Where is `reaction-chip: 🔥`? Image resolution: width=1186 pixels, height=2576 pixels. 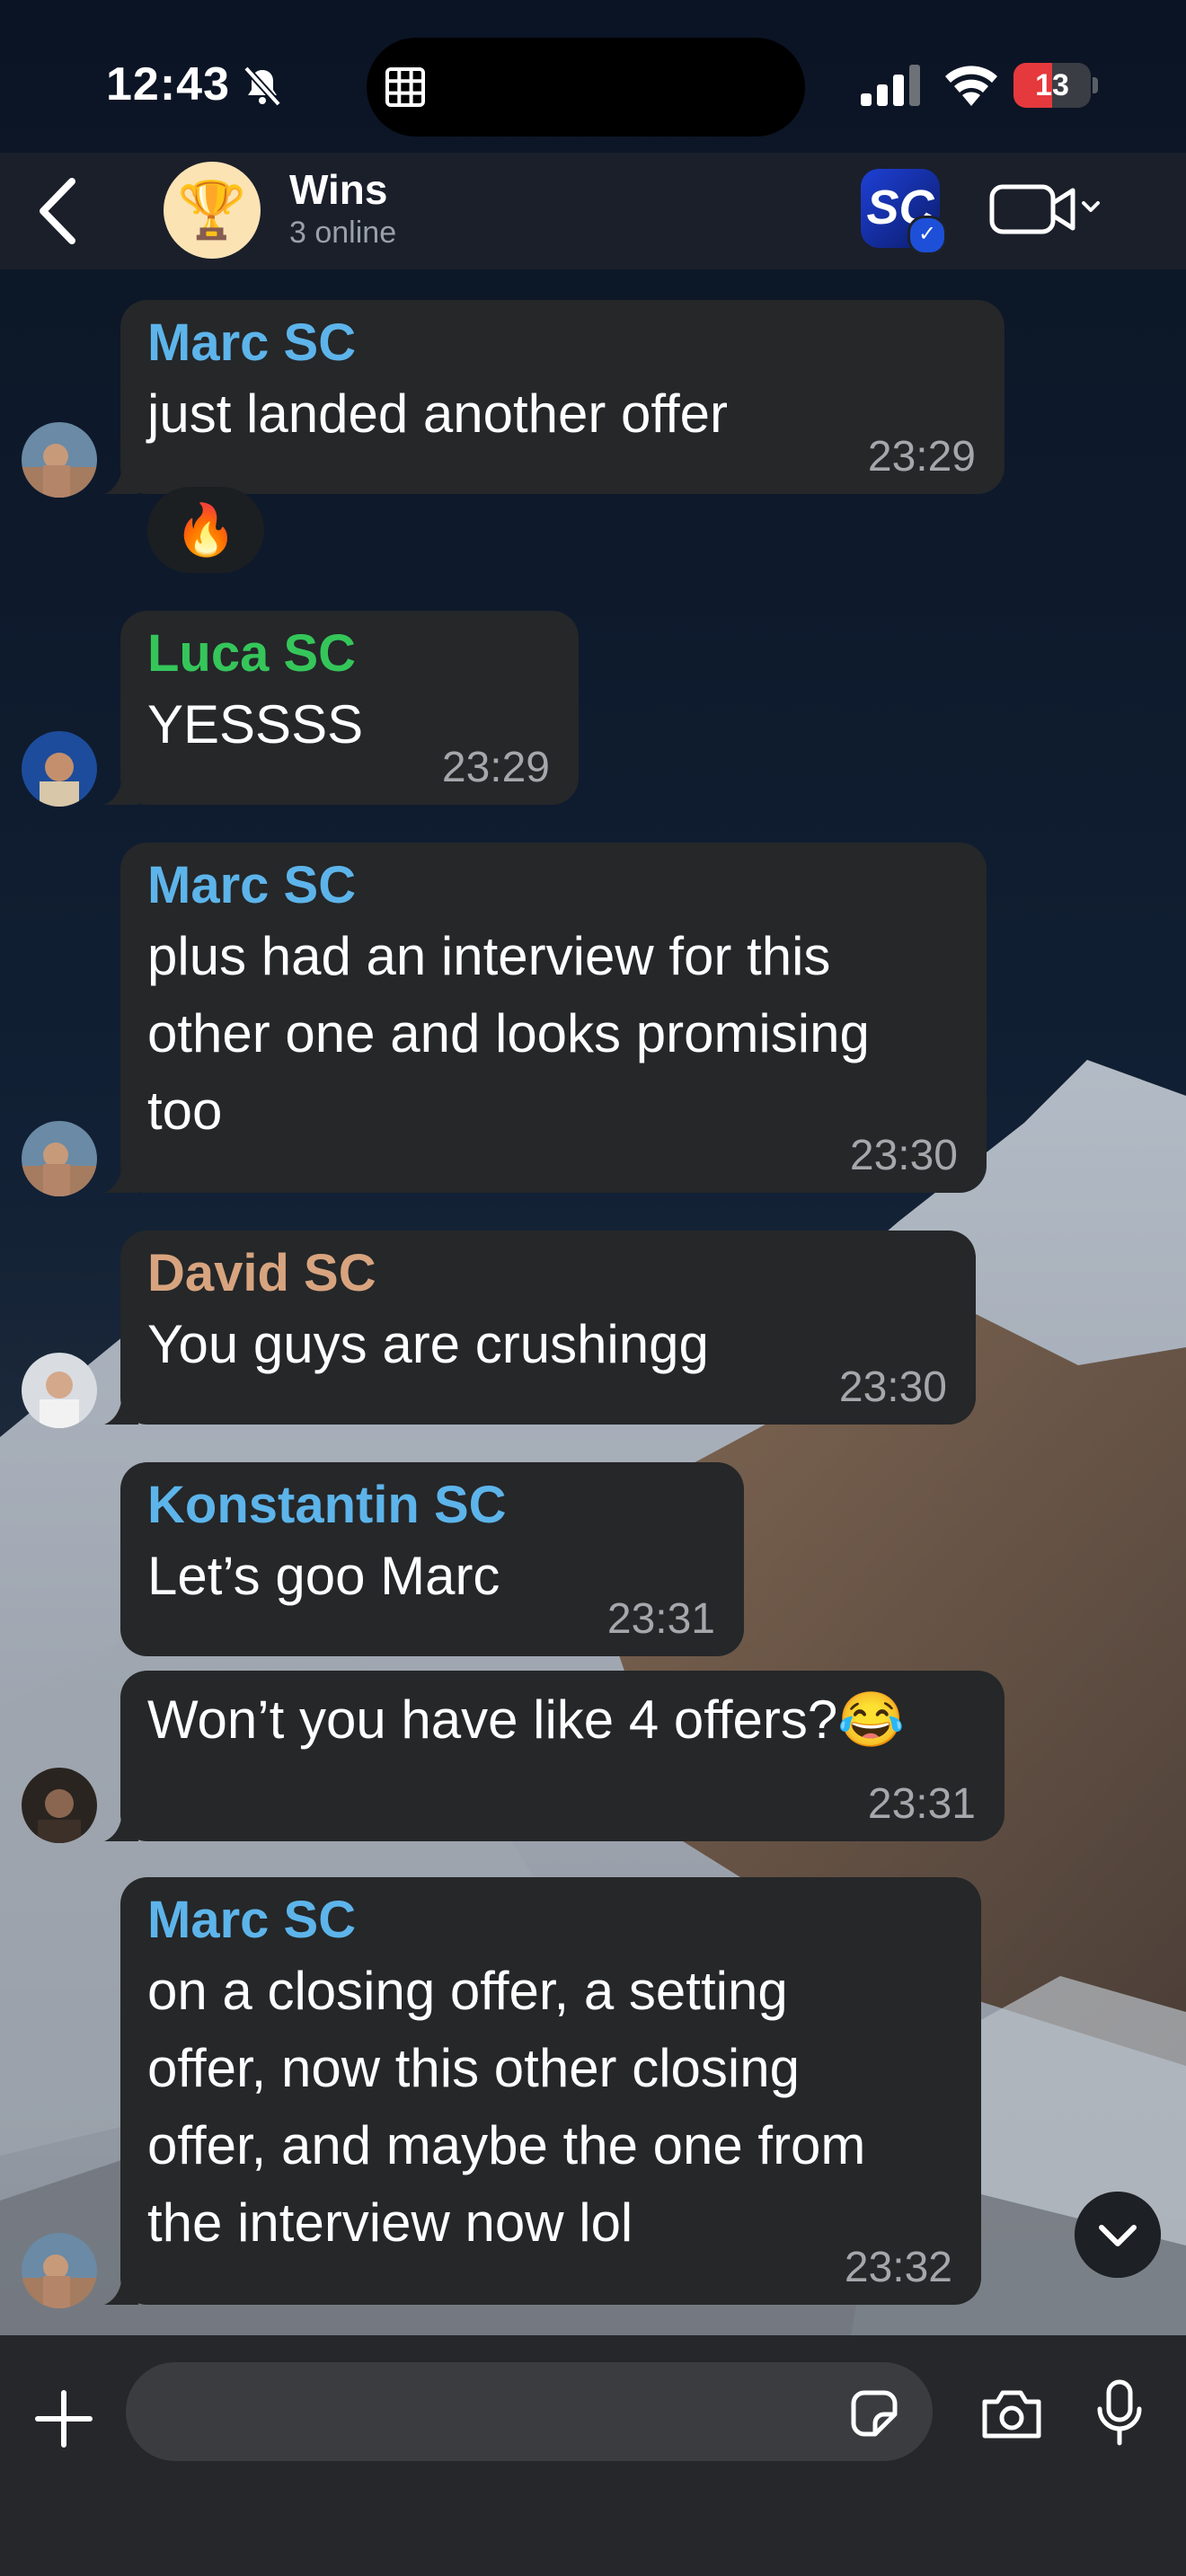
reaction-chip: 🔥 is located at coordinates (205, 530).